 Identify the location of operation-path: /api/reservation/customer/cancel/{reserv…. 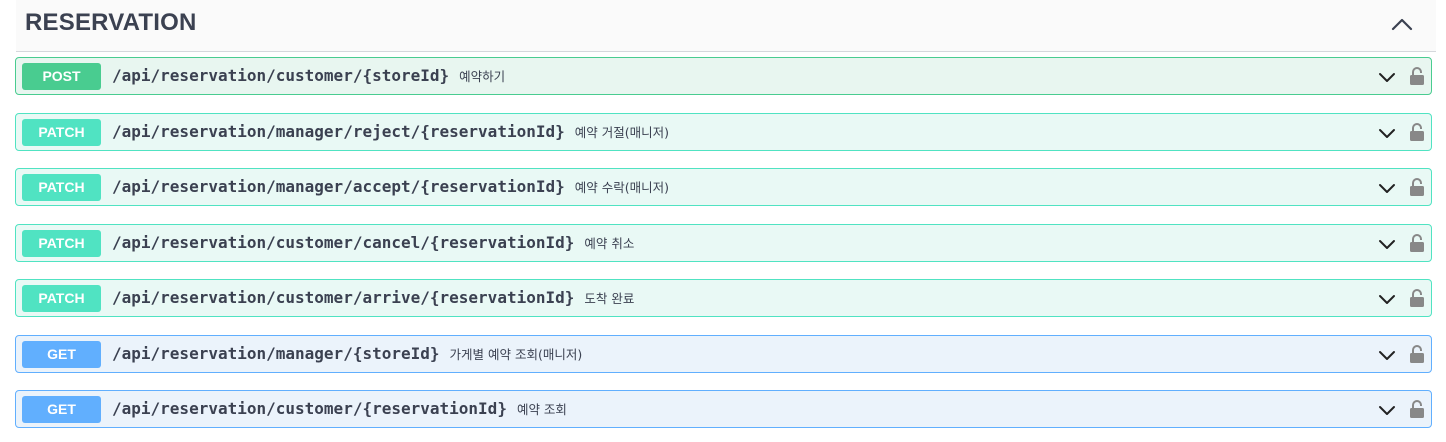
(373, 242).